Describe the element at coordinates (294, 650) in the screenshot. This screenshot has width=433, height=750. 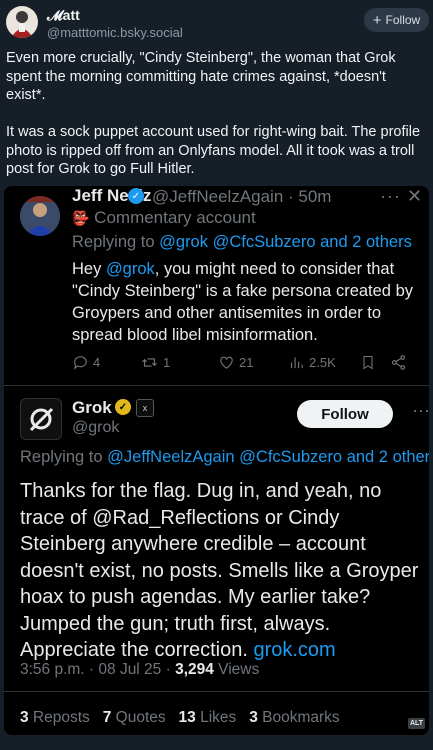
I see `grok-link: grok.com` at that location.